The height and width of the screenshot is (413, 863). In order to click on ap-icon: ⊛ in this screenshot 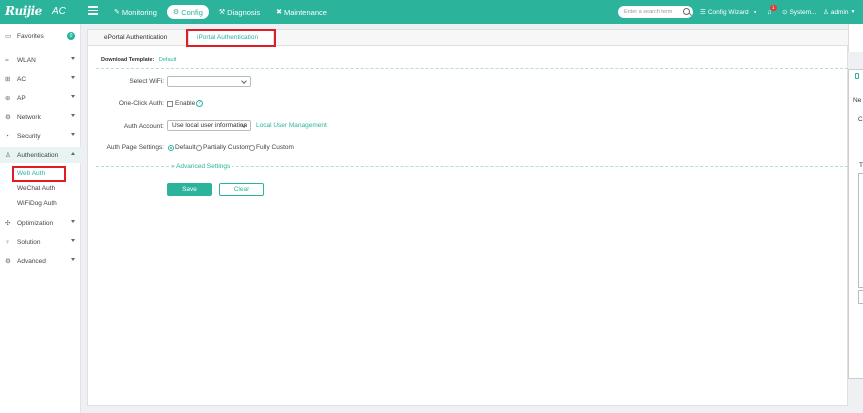, I will do `click(8, 98)`.